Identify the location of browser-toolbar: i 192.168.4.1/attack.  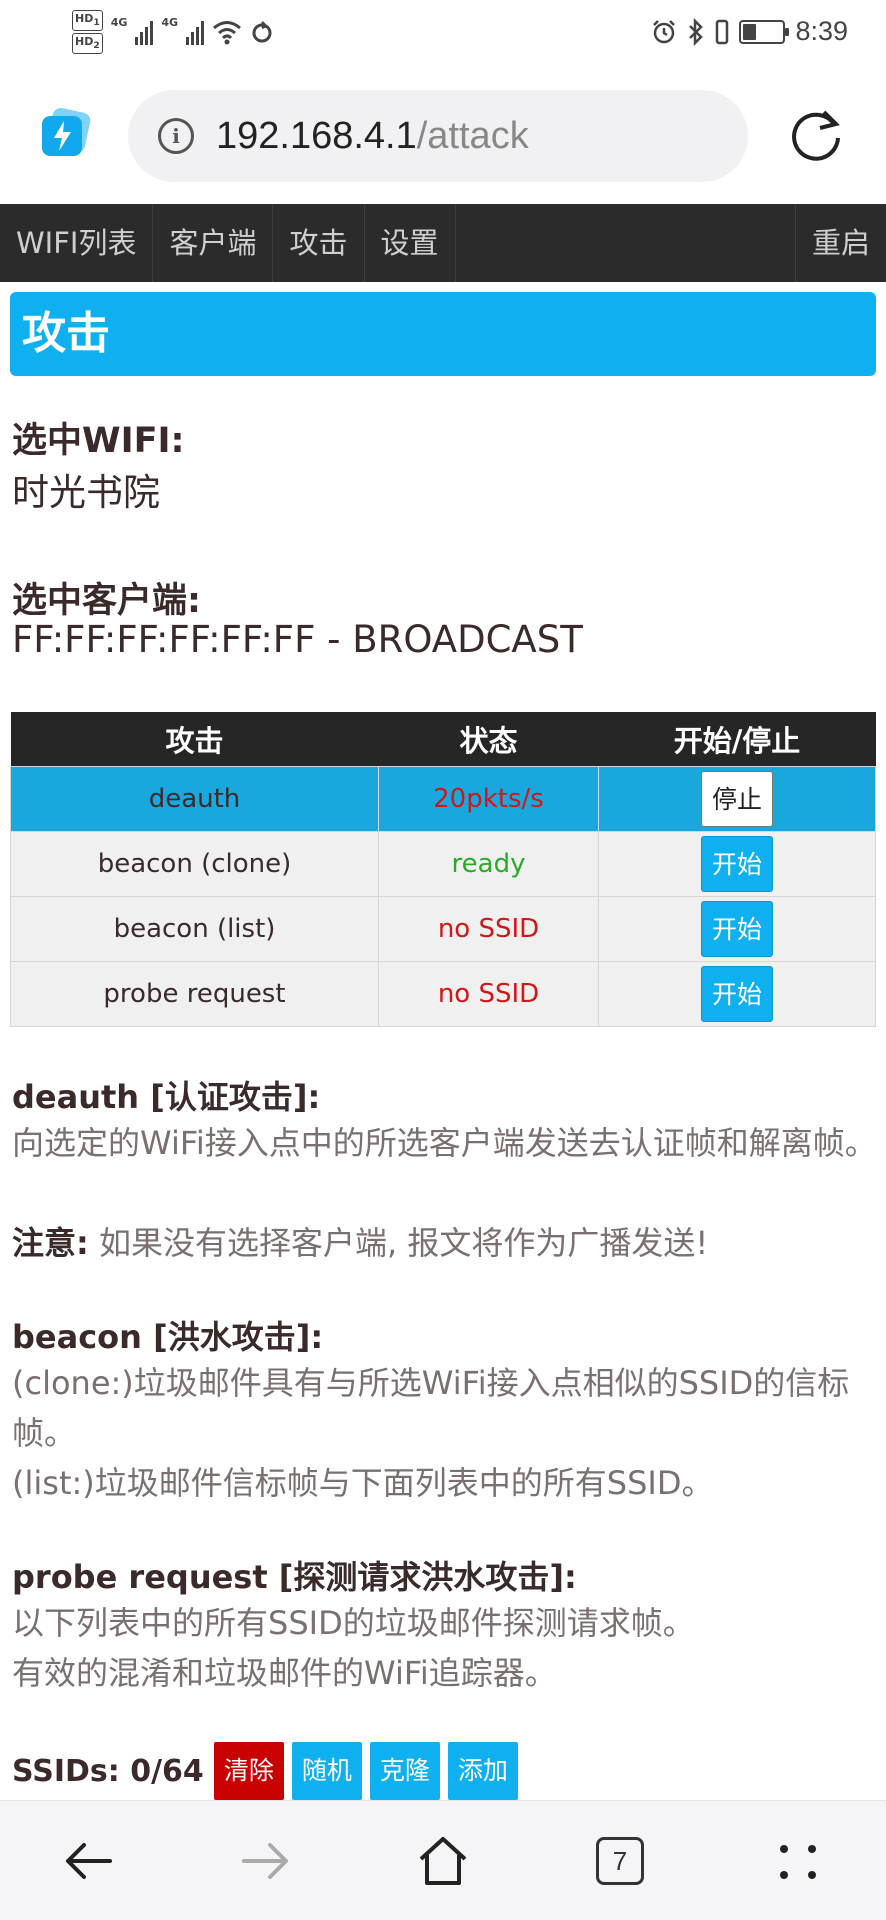
(443, 135).